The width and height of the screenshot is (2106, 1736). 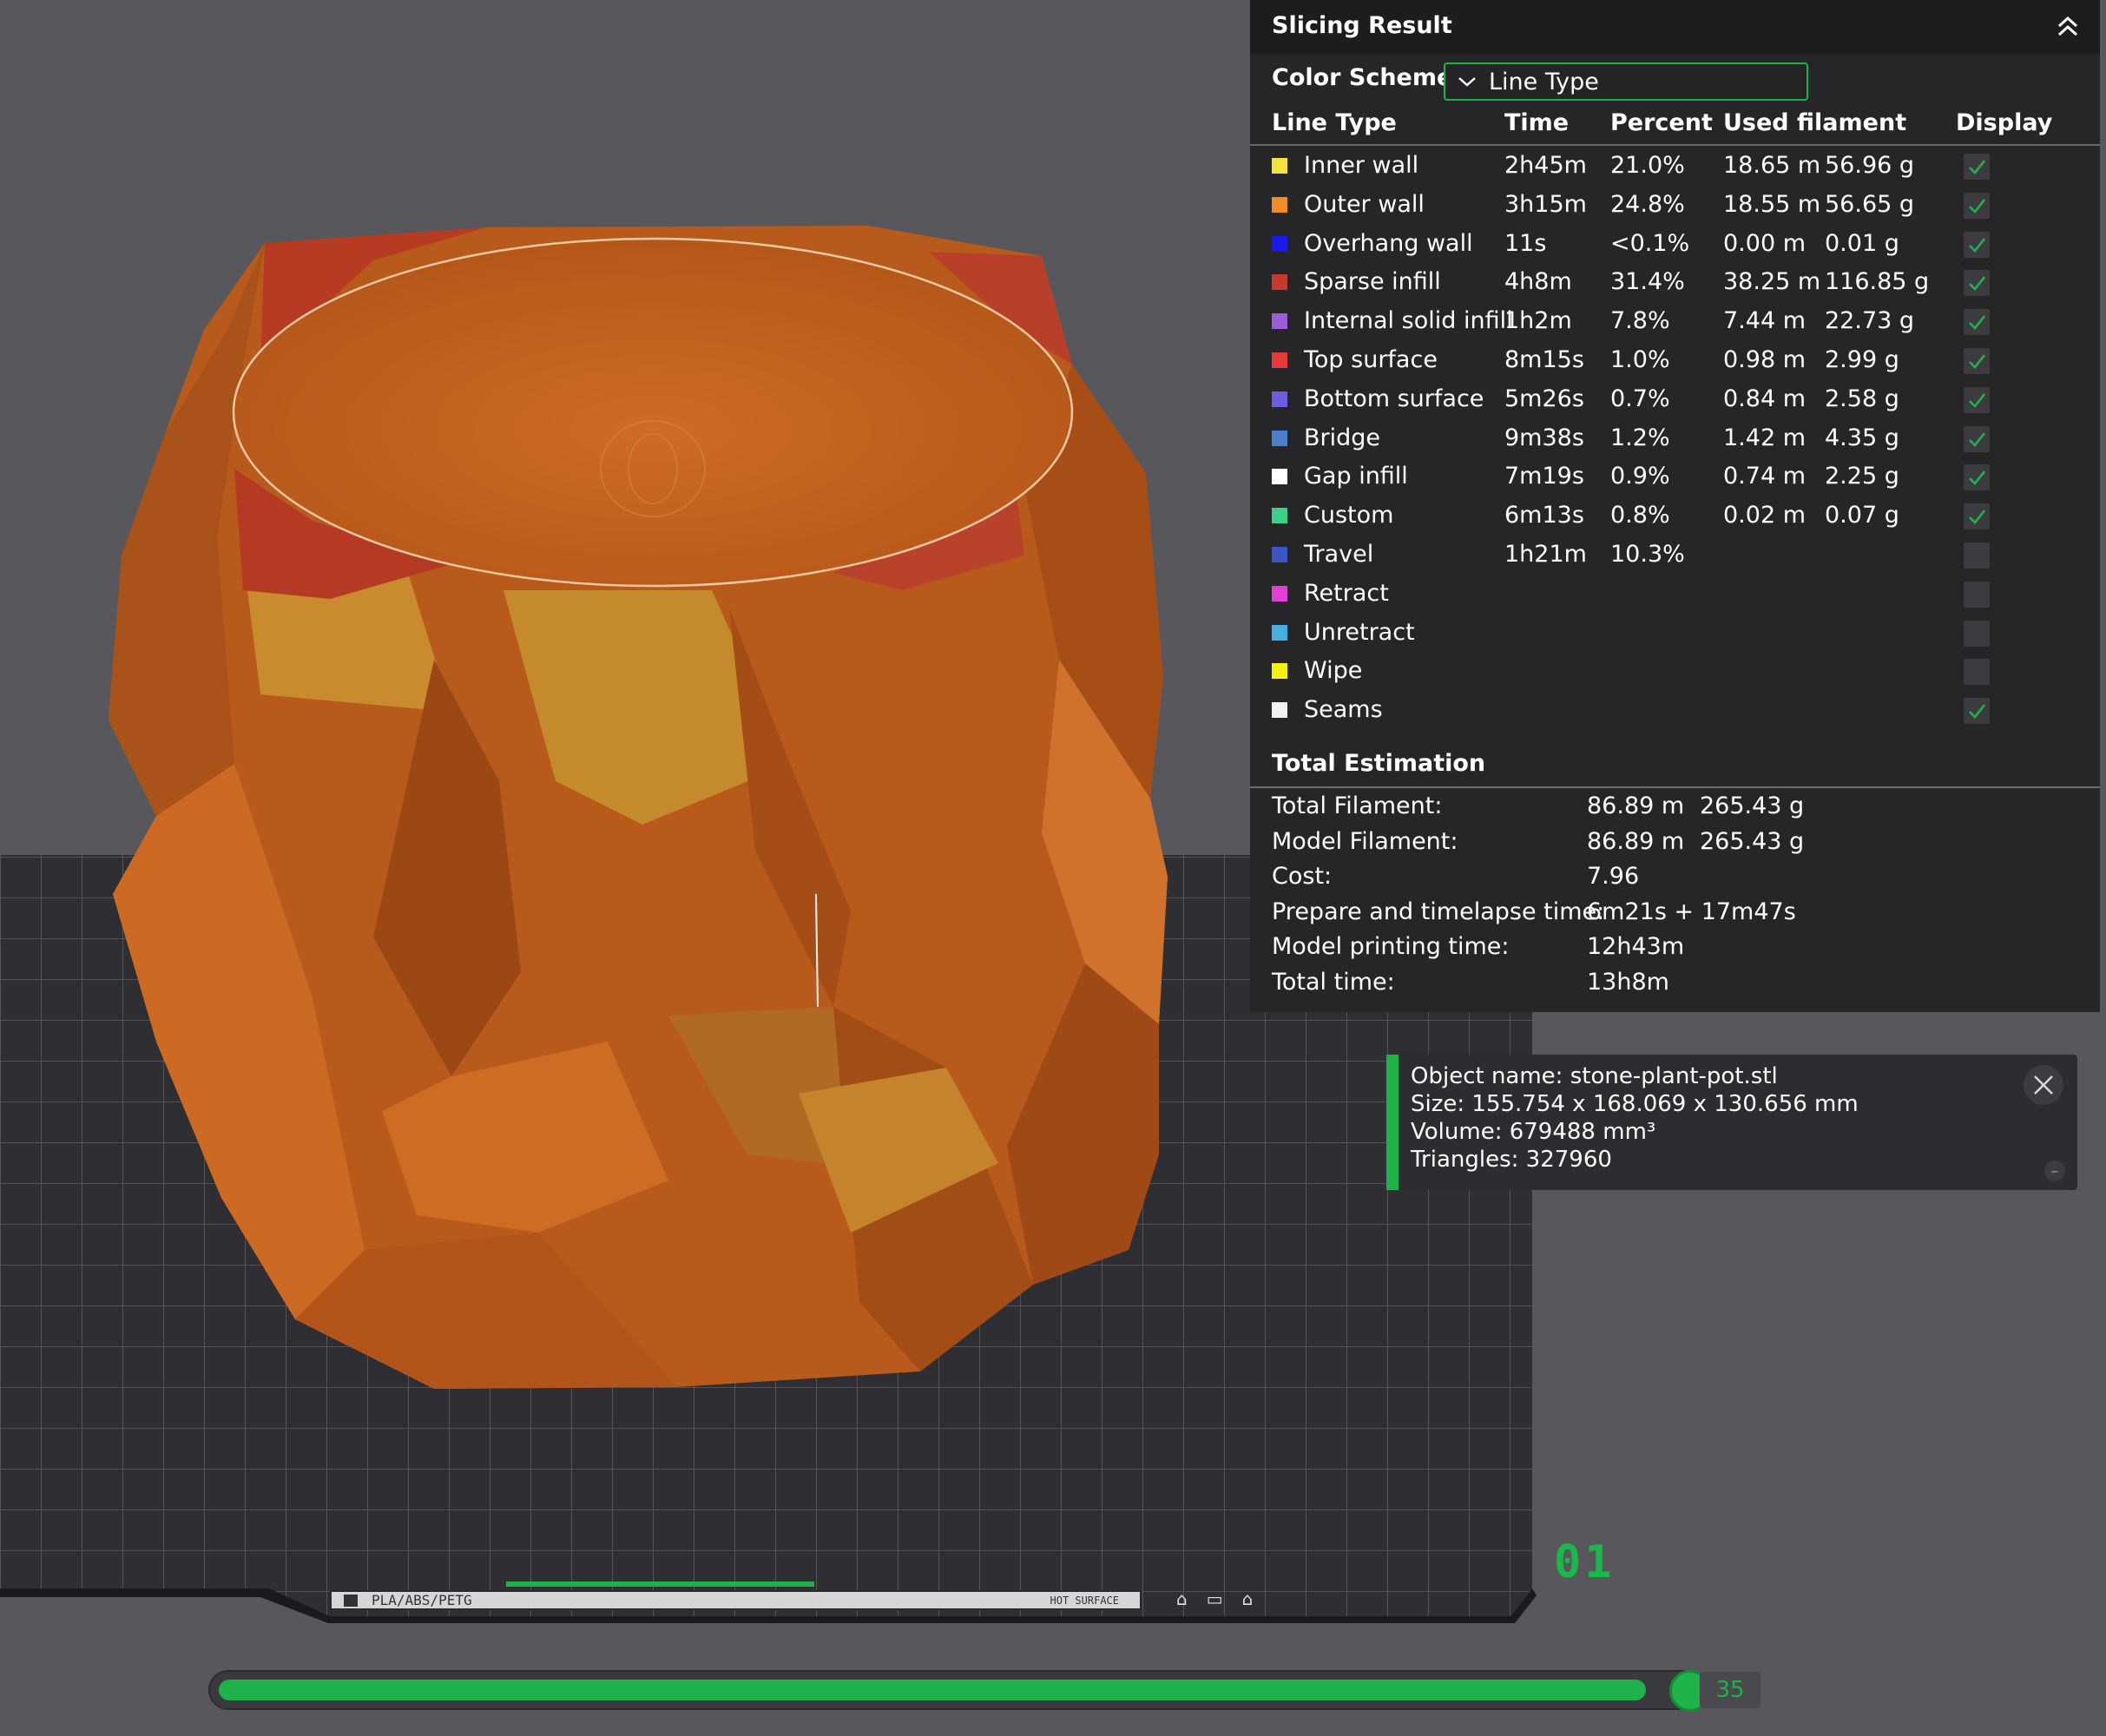 I want to click on double-chevron-up-icon, so click(x=2068, y=27).